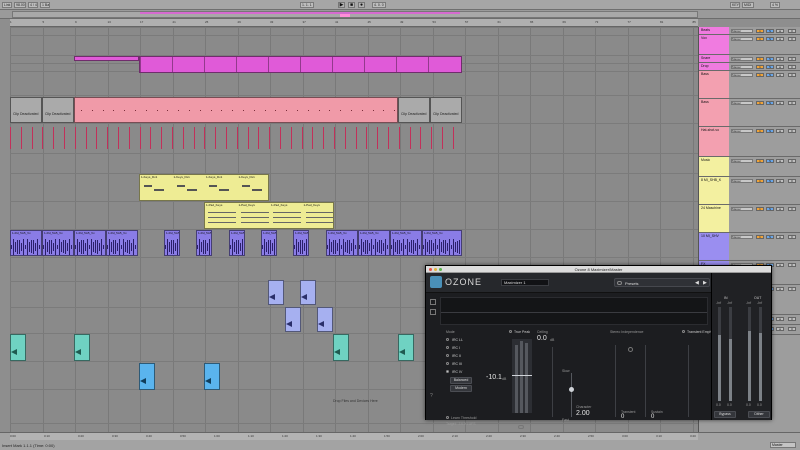  Describe the element at coordinates (494, 377) in the screenshot. I see `threshold-value: -10.1` at that location.